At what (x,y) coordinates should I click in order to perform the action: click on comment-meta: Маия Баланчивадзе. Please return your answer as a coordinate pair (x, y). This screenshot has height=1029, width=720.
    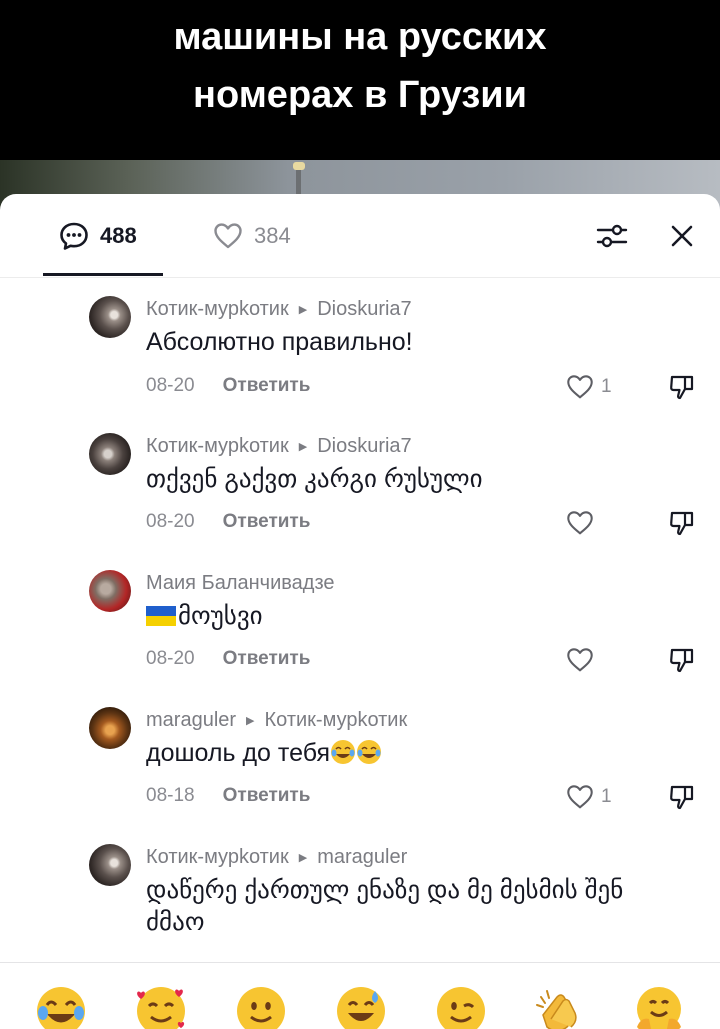
    Looking at the image, I should click on (240, 583).